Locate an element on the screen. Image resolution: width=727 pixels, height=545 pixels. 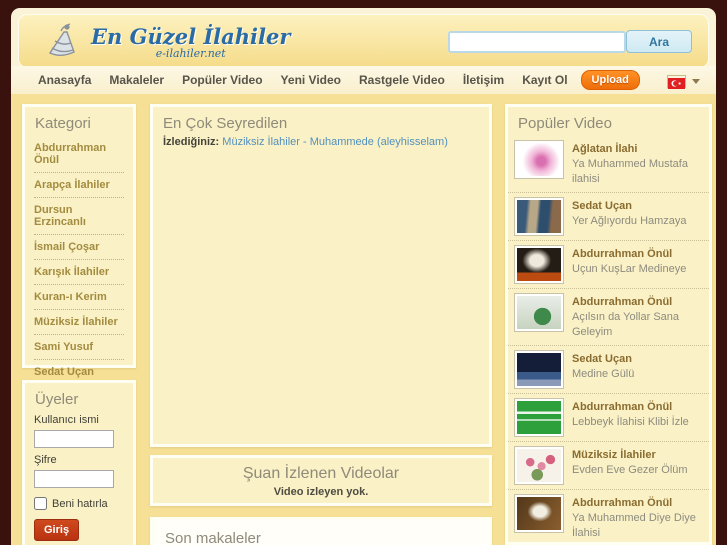
popular-video-item: Müziksiz İlahiler Evden Eve Gezer Ölüm is located at coordinates (608, 466).